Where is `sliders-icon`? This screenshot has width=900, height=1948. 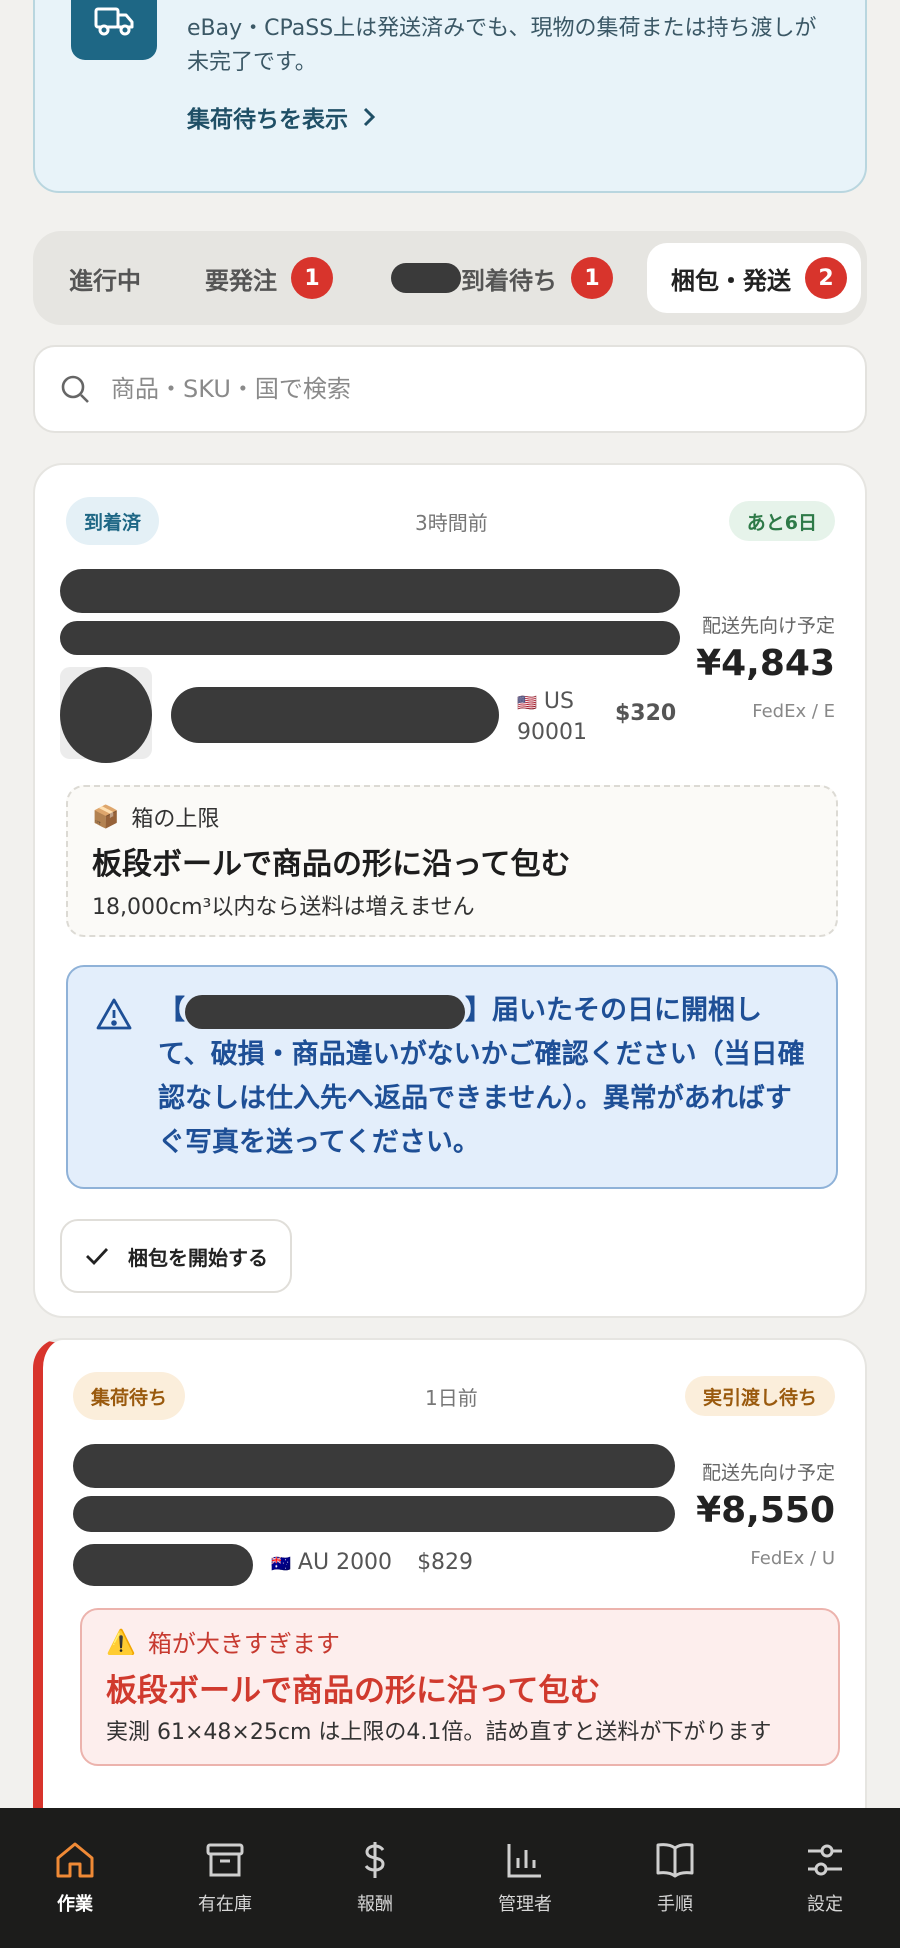 sliders-icon is located at coordinates (825, 1860).